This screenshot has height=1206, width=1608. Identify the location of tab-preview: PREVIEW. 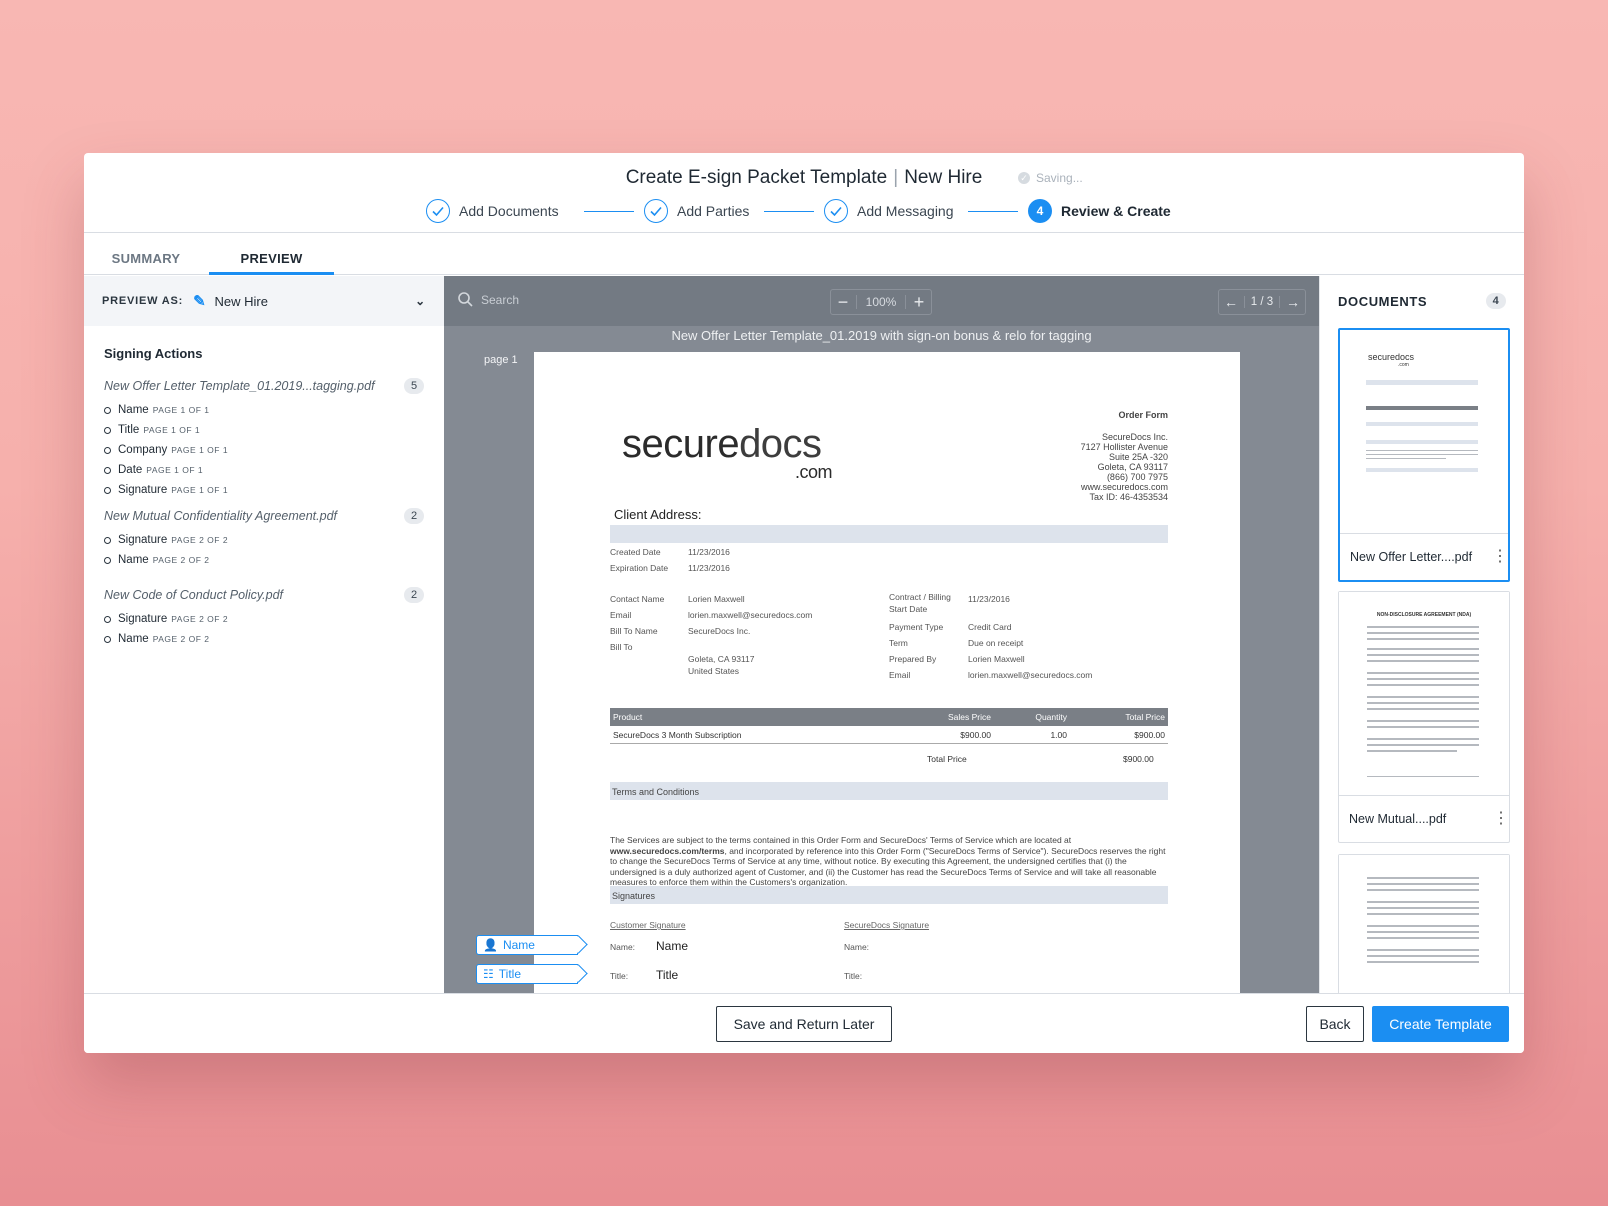
(271, 254).